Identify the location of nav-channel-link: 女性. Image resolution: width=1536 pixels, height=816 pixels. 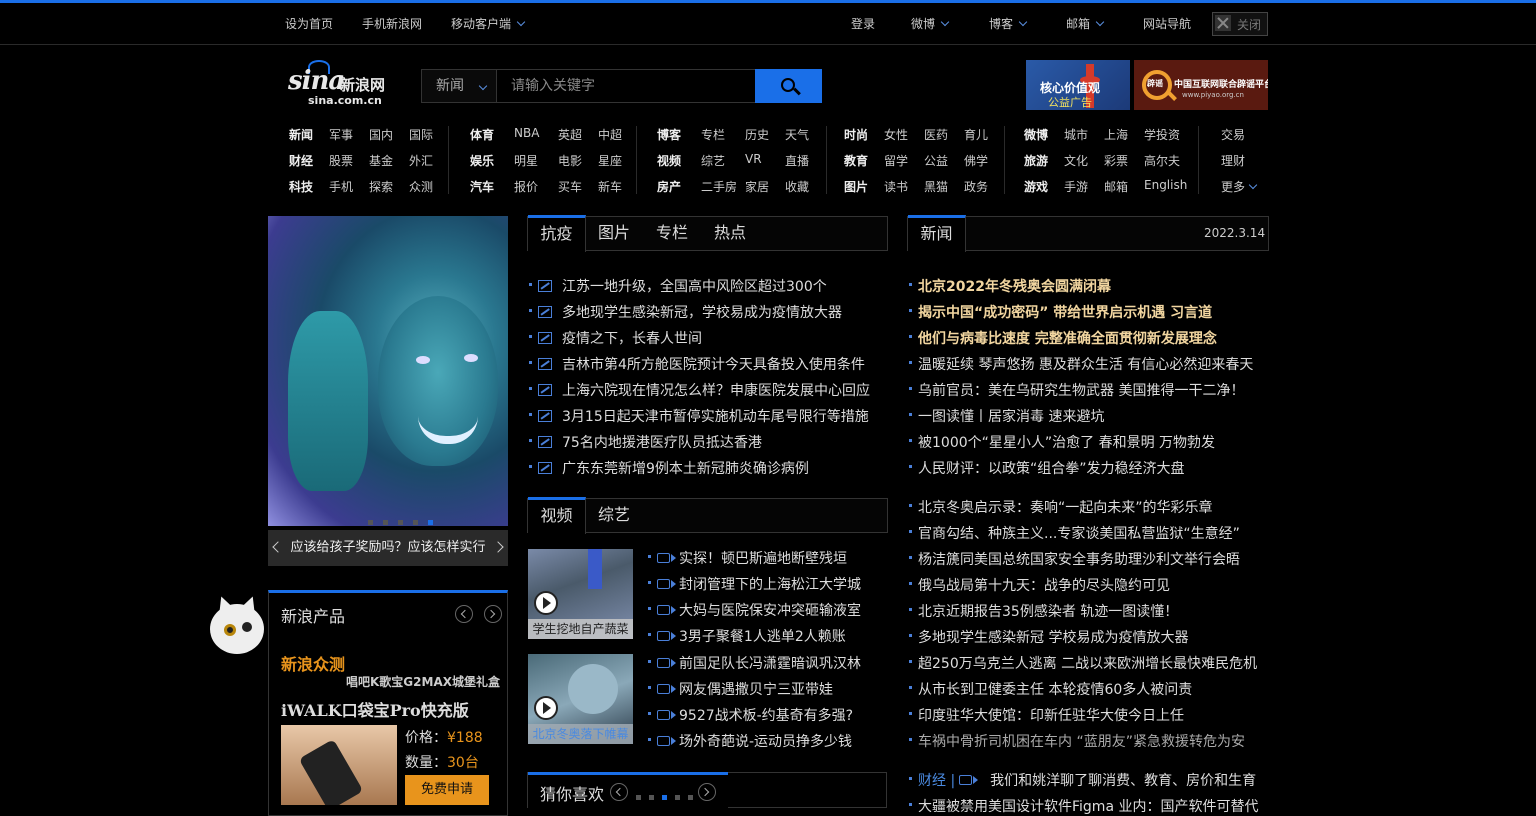
(896, 134).